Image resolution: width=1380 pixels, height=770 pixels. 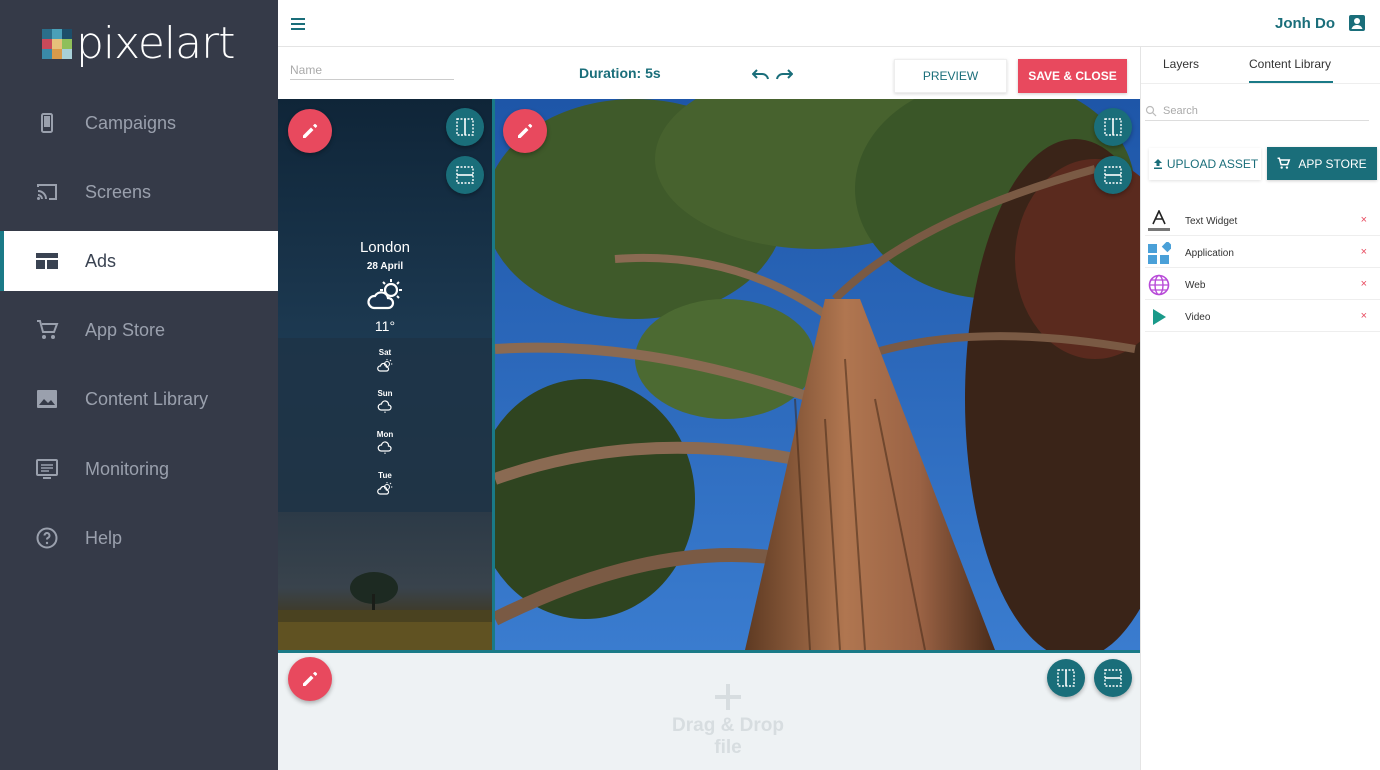 I want to click on library-item-web: Web ×, so click(x=1262, y=284).